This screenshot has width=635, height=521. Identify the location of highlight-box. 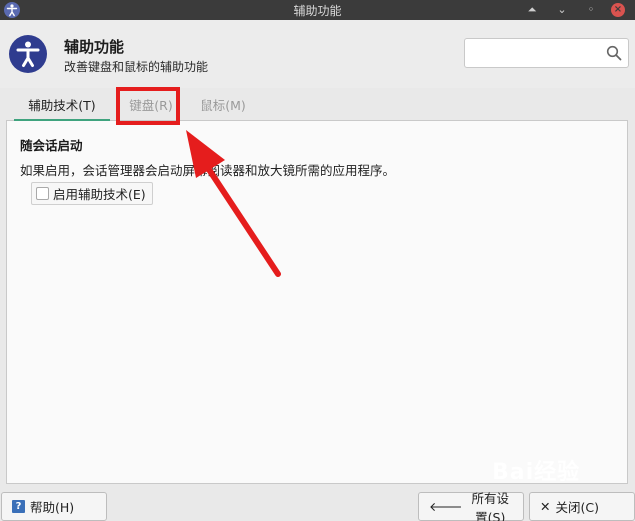
(148, 106).